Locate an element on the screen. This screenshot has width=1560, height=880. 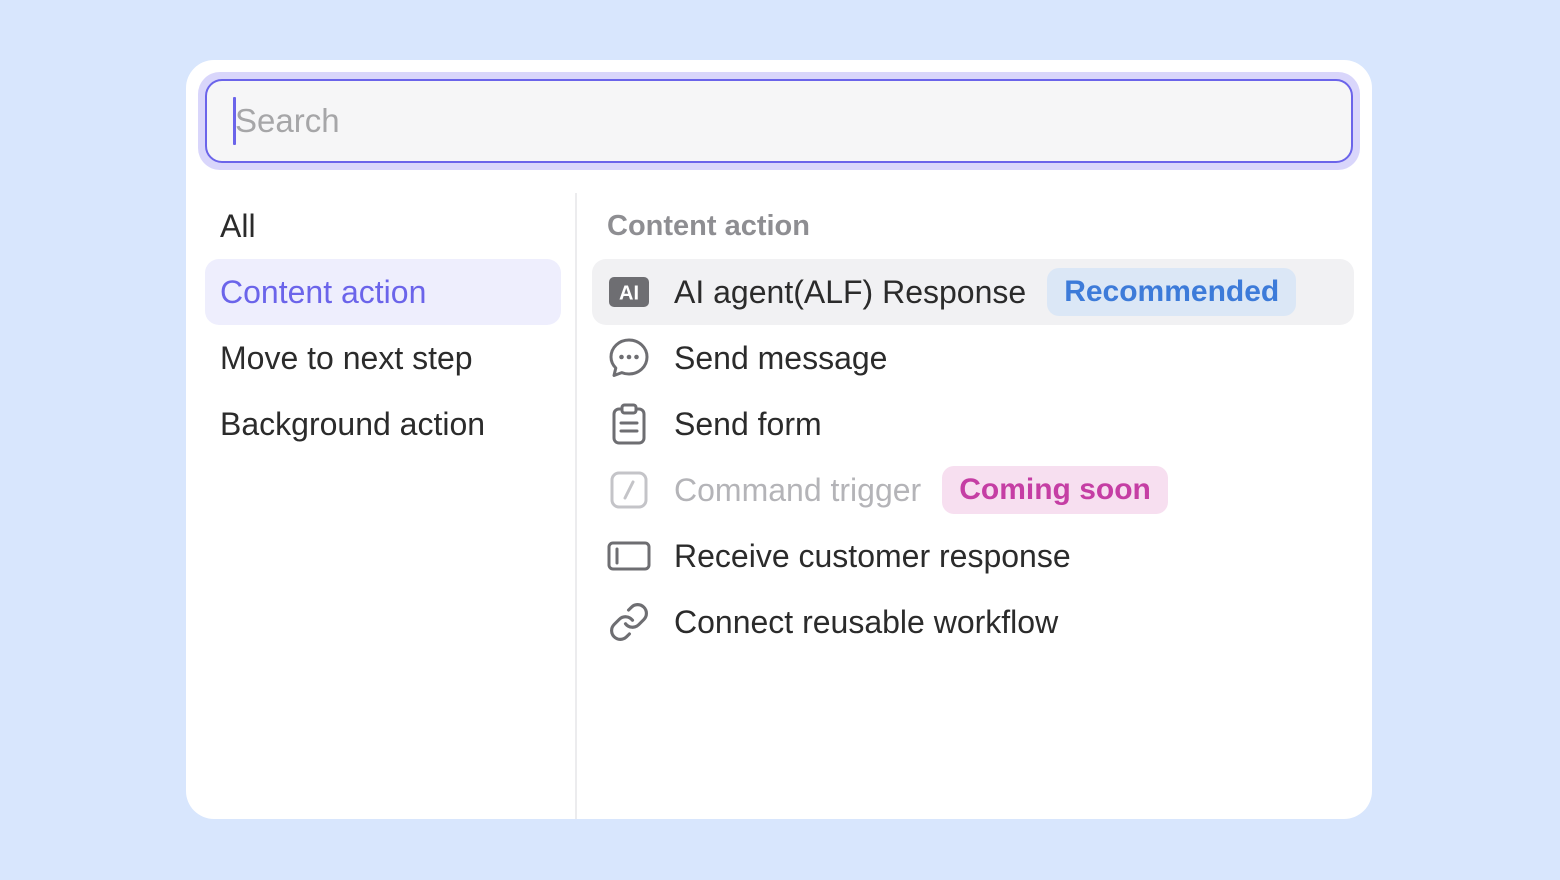
search-input is located at coordinates (779, 121).